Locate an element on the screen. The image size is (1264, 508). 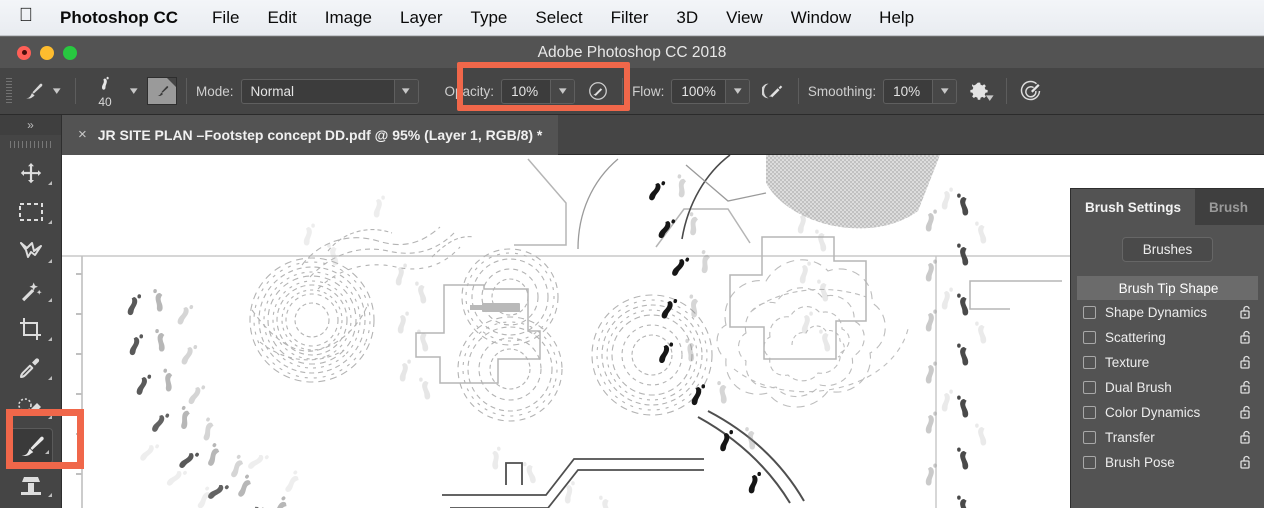
menu-item-help: Help is located at coordinates (896, 18).